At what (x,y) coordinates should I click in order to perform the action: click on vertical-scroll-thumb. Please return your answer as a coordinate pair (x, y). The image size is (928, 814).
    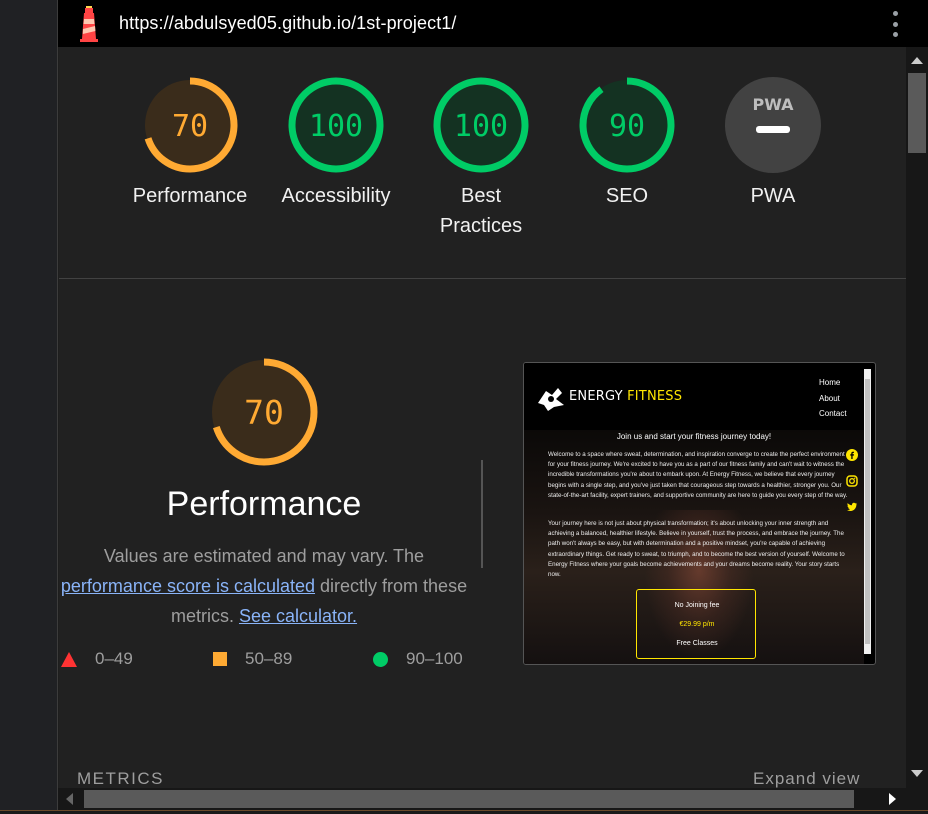
    Looking at the image, I should click on (917, 113).